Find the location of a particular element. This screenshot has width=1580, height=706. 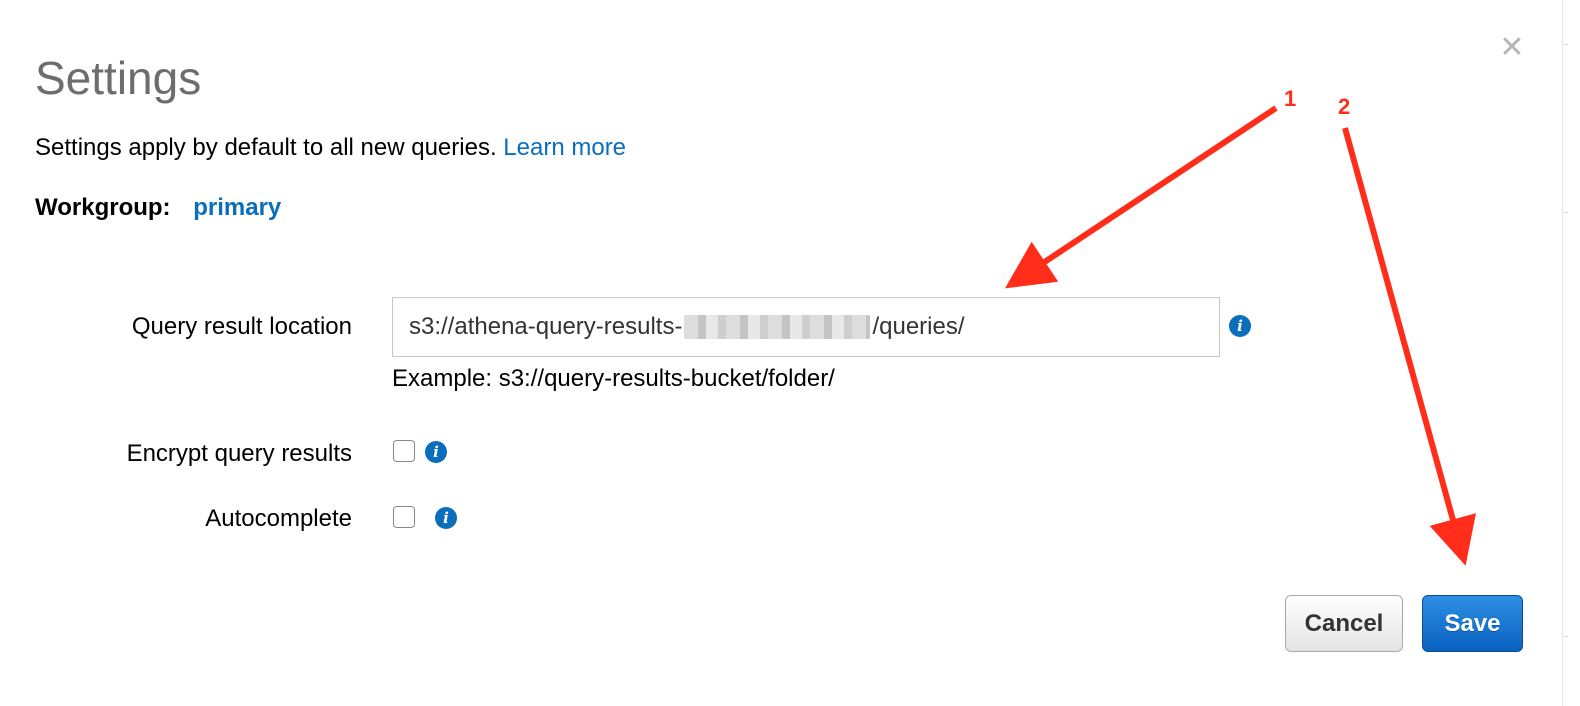

encrypt-query-results-label: Encrypt query results is located at coordinates (239, 453).